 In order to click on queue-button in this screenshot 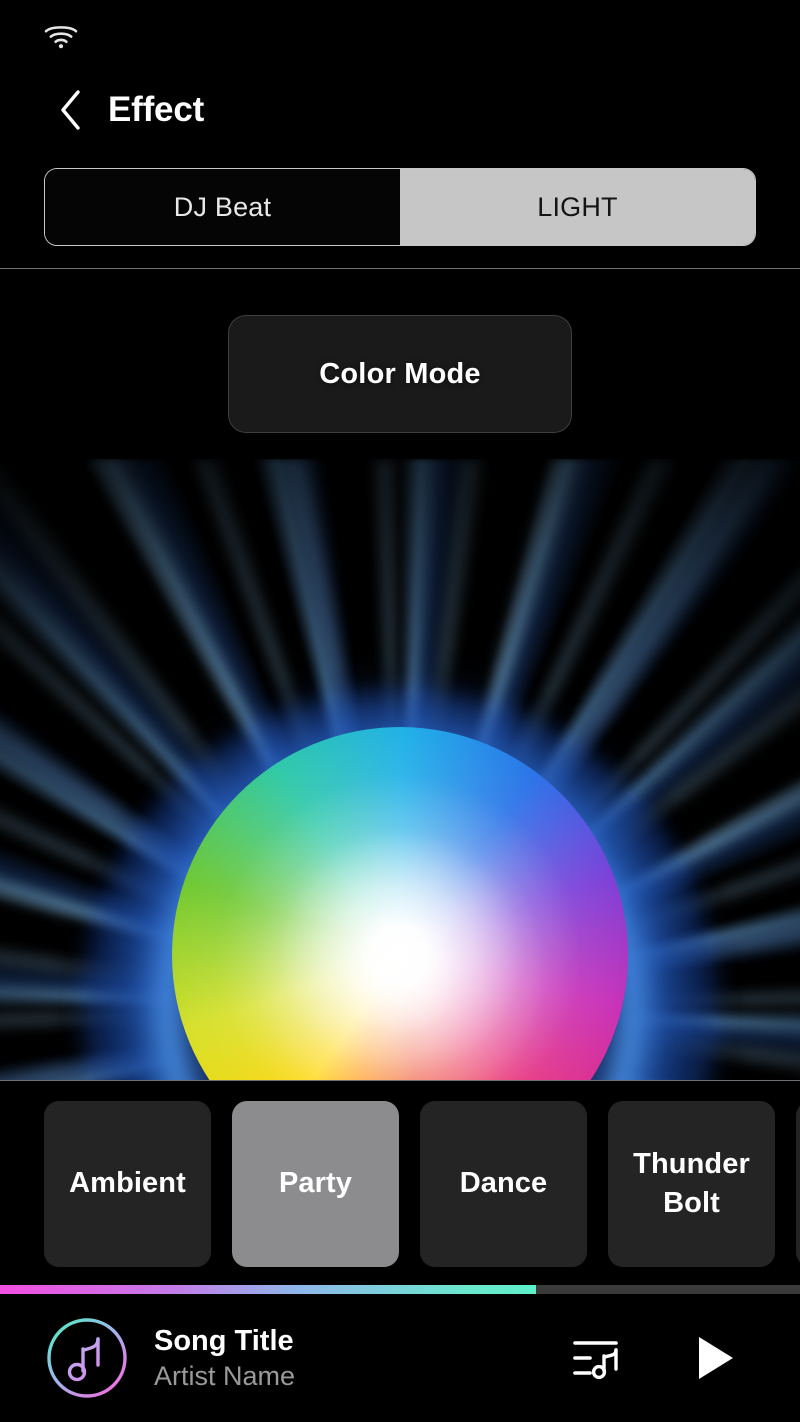, I will do `click(599, 1358)`.